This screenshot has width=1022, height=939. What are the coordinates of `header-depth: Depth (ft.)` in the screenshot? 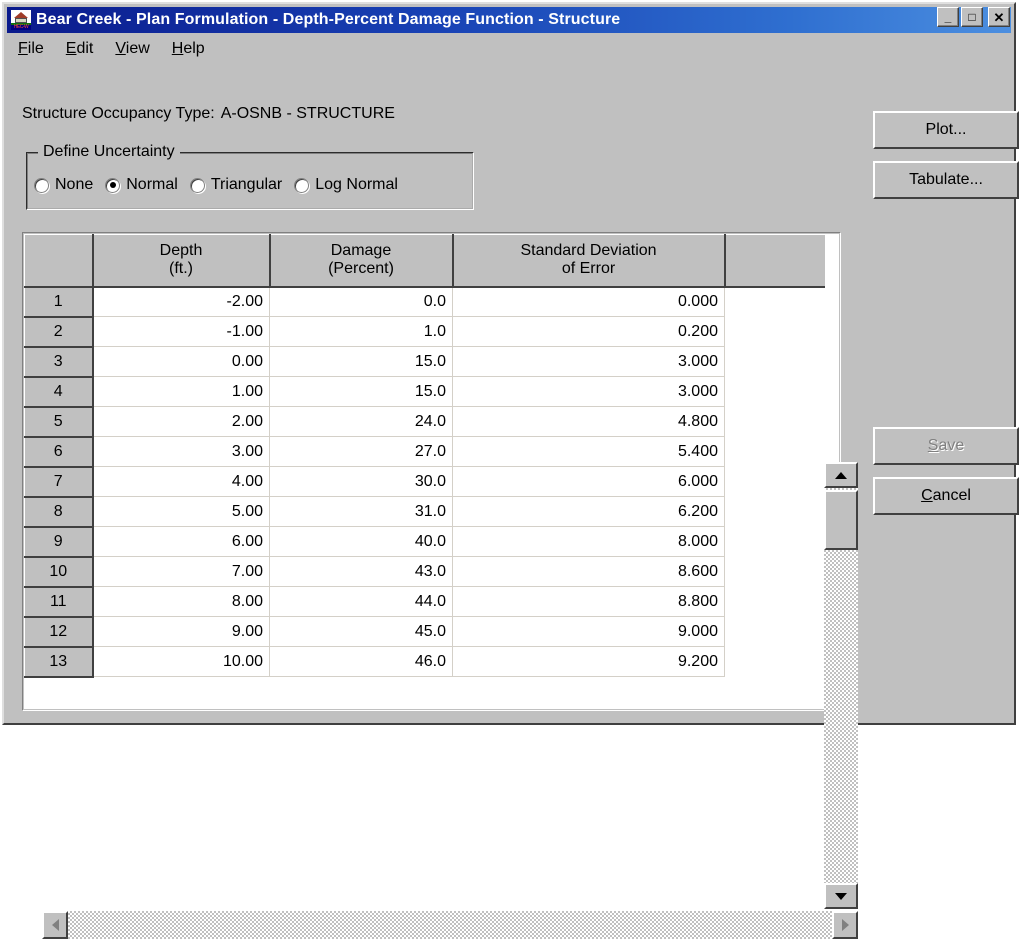 It's located at (181, 261).